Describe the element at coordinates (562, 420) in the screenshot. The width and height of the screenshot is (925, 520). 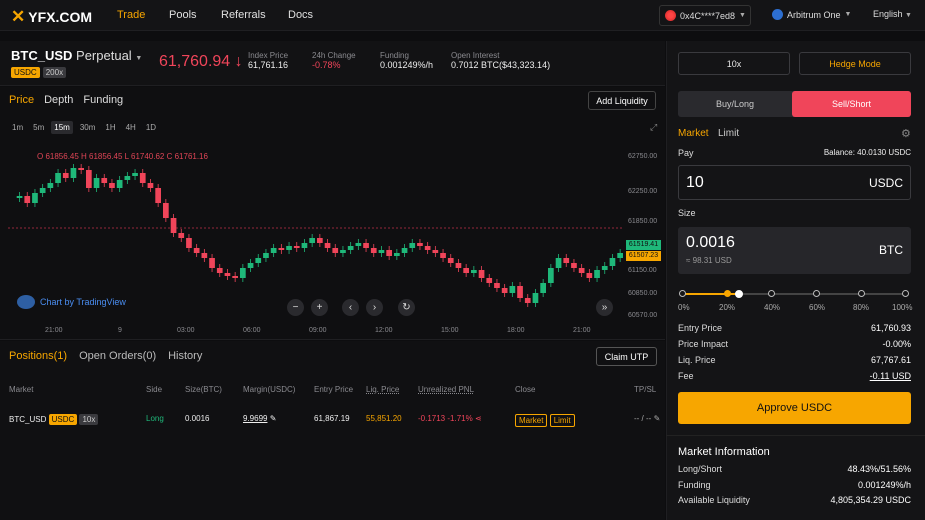
I see `close-limit-button: Limit` at that location.